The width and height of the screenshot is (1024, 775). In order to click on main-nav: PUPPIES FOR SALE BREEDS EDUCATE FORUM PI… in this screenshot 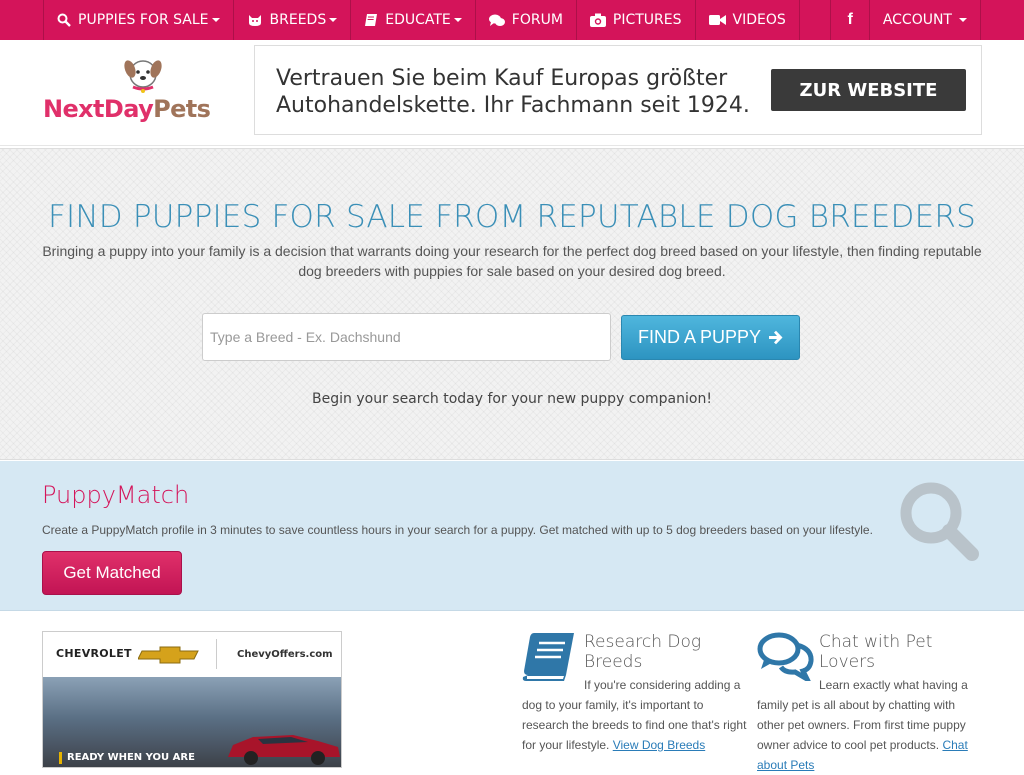, I will do `click(421, 20)`.